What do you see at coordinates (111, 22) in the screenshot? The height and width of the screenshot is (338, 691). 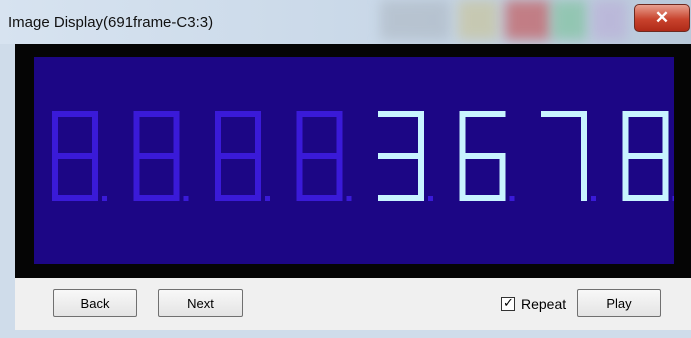 I see `window-title: Image Display(691frame-C3:3)` at bounding box center [111, 22].